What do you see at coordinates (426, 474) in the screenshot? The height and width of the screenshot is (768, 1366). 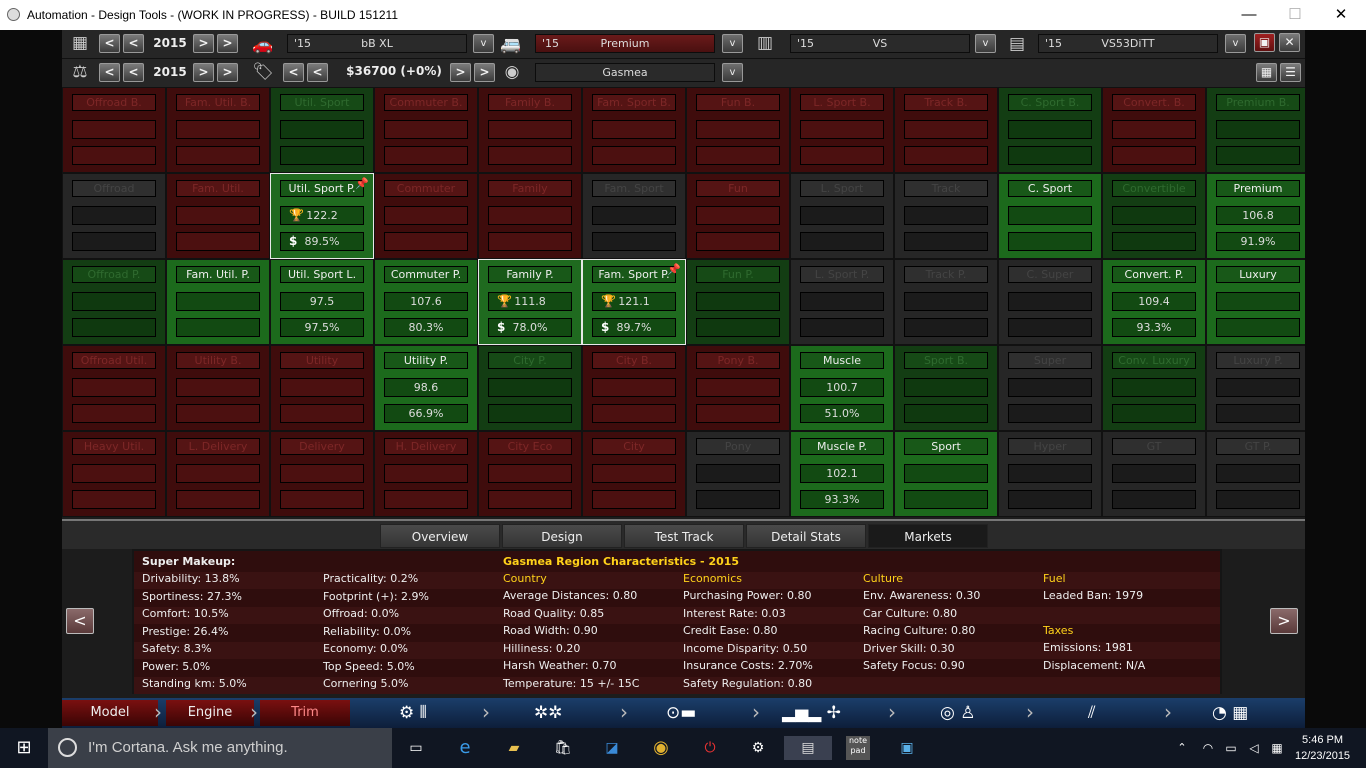 I see `market-cell: H. Delivery` at bounding box center [426, 474].